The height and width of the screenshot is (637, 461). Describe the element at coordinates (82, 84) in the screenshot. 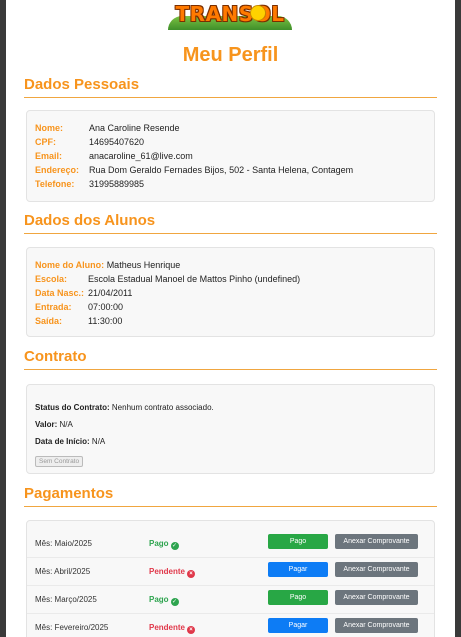

I see `section-title-personal: Dados Pessoais` at that location.